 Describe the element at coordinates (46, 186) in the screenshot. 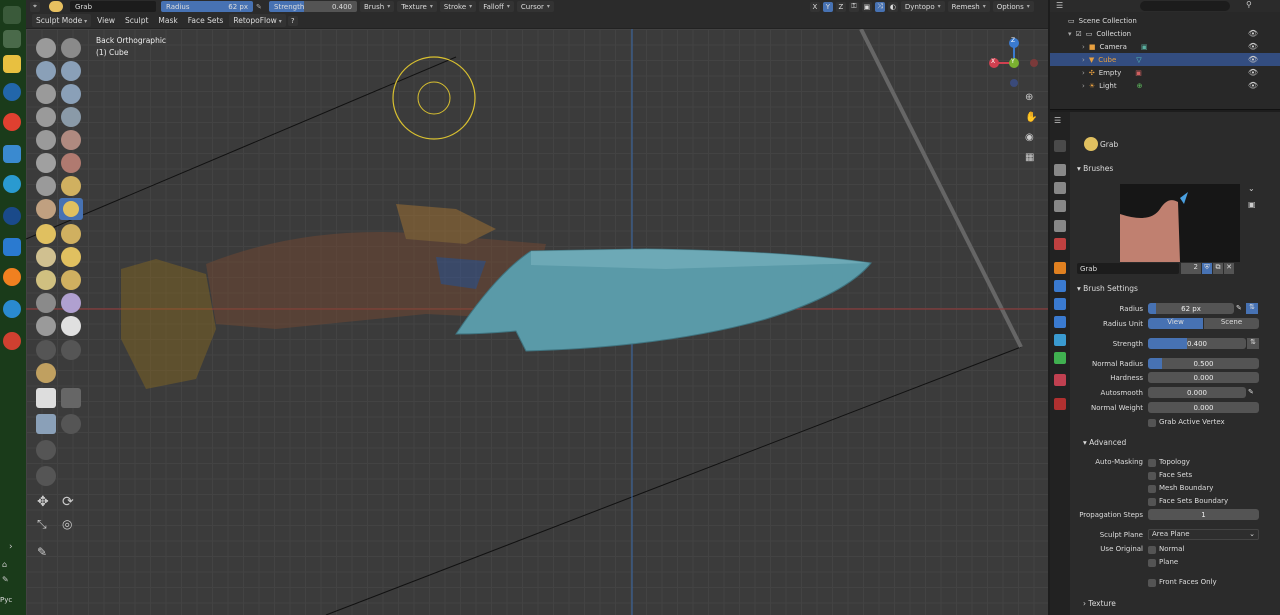

I see `scrape-tool-icon` at that location.